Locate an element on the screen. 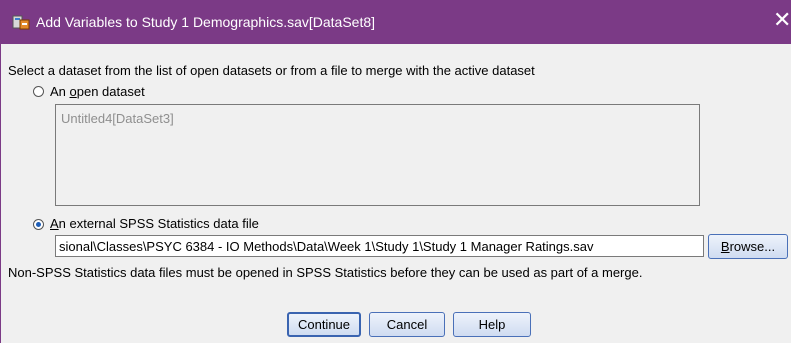 The image size is (791, 343). open-dataset-label: An open dataset is located at coordinates (97, 91).